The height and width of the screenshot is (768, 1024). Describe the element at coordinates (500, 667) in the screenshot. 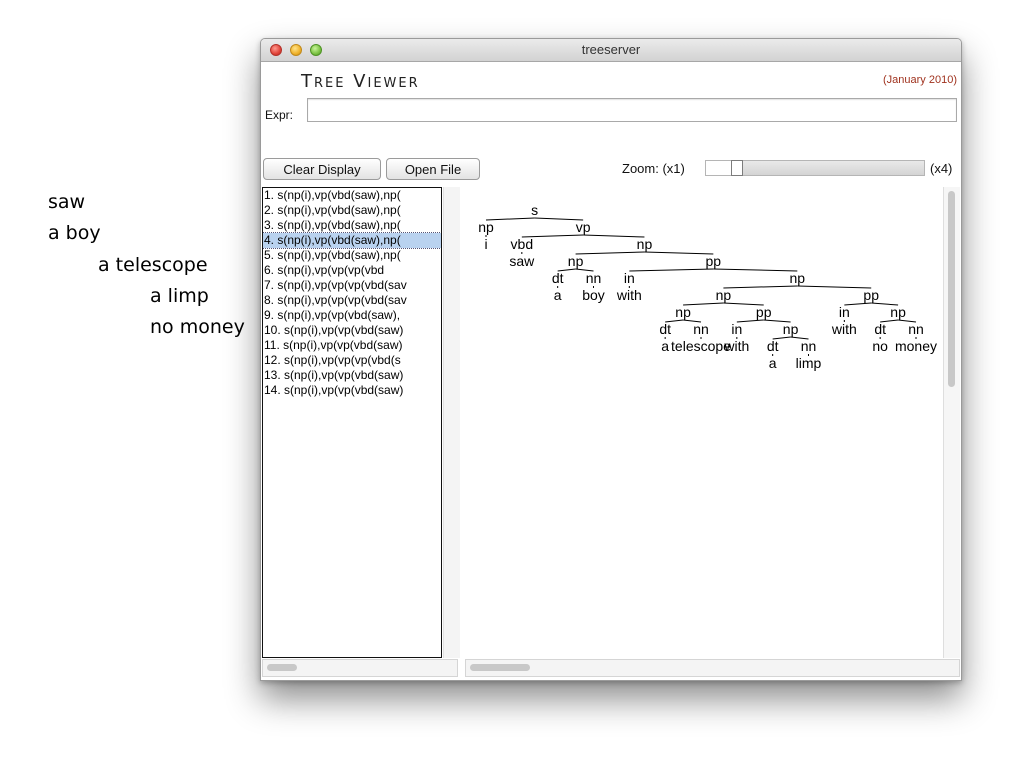

I see `tree-horizontal-scroll-thumb` at that location.